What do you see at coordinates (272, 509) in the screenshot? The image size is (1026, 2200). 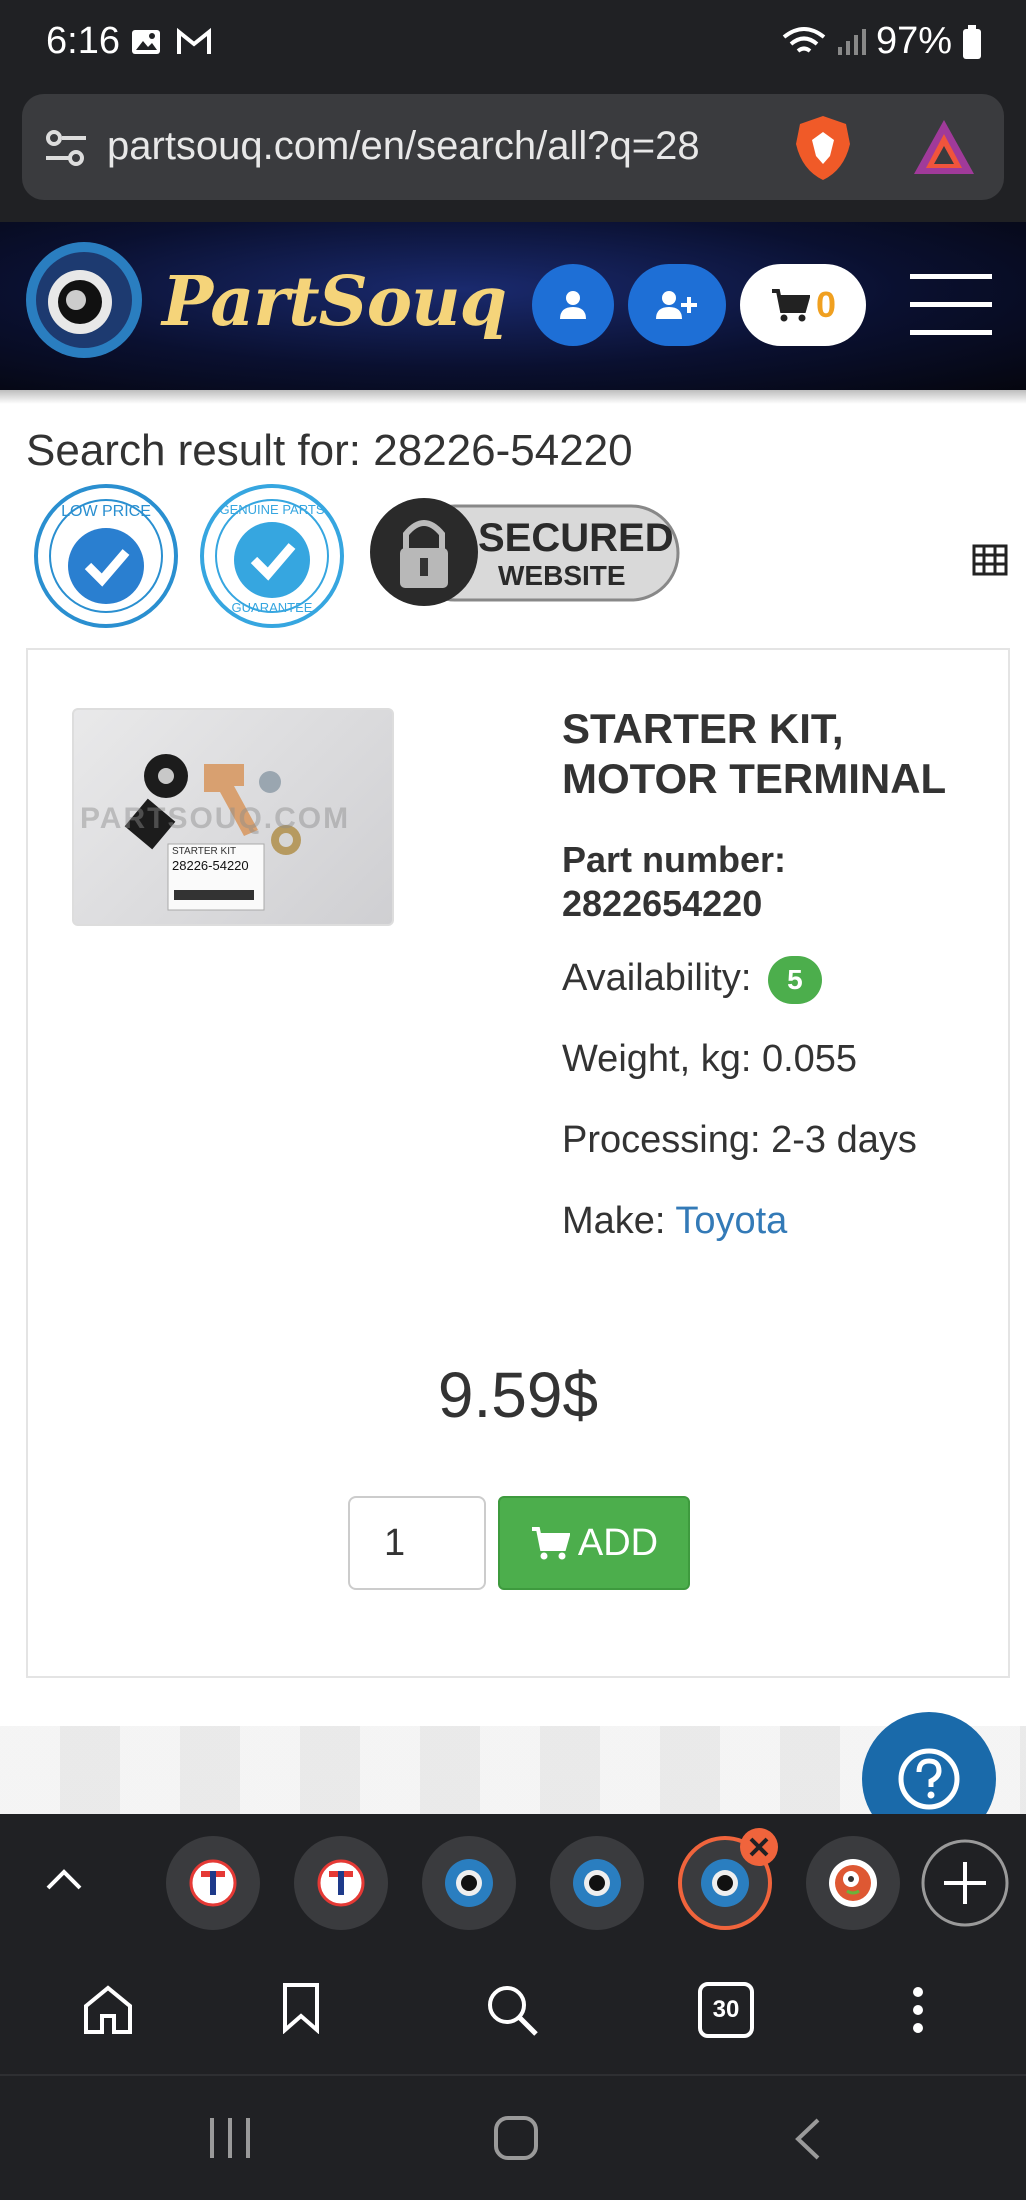 I see `svg-text: GENUINE PARTS` at bounding box center [272, 509].